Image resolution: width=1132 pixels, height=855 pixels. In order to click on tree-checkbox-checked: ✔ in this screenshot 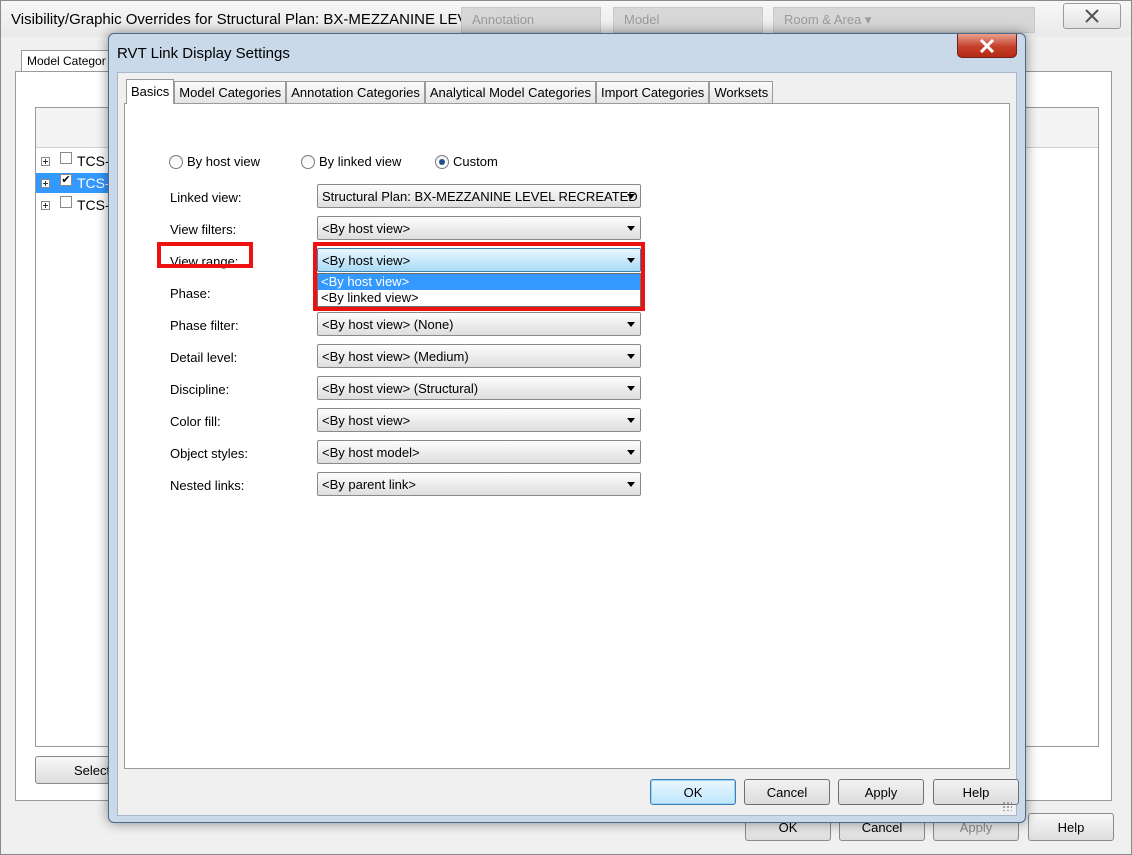, I will do `click(66, 180)`.